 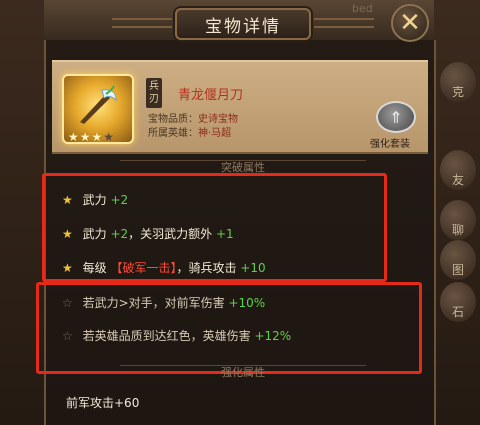 What do you see at coordinates (153, 303) in the screenshot?
I see `bonus-text: 若武力>对手，对前军伤害` at bounding box center [153, 303].